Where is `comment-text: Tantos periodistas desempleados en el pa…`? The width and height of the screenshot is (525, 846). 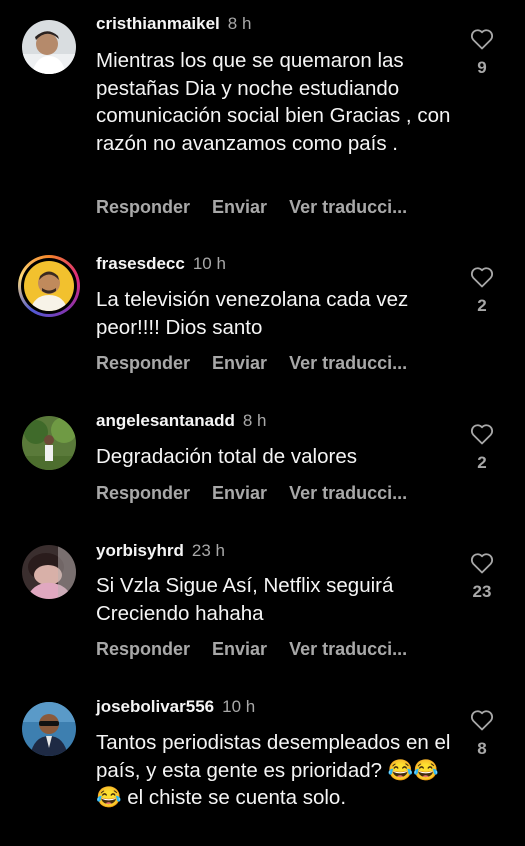 comment-text: Tantos periodistas desempleados en el pa… is located at coordinates (273, 770).